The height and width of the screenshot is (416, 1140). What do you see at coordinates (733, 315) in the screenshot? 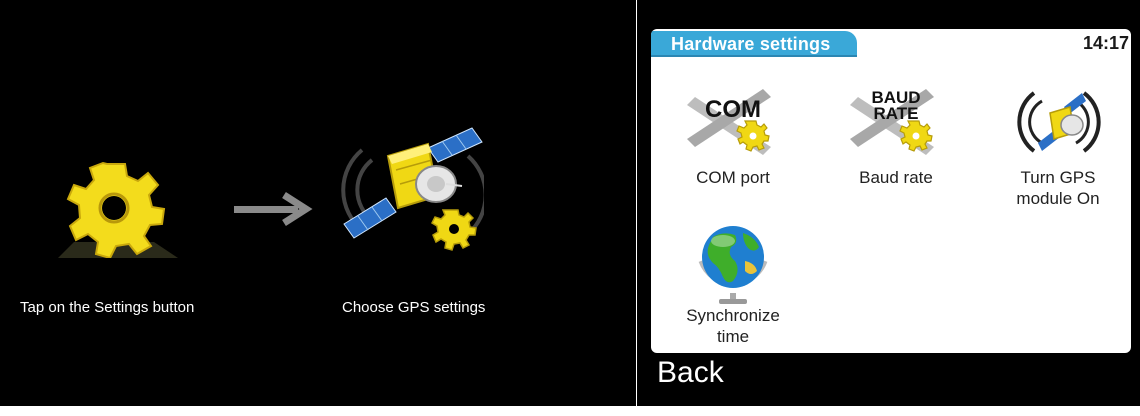
I see `synchronize-label-line1: Synchronize` at bounding box center [733, 315].